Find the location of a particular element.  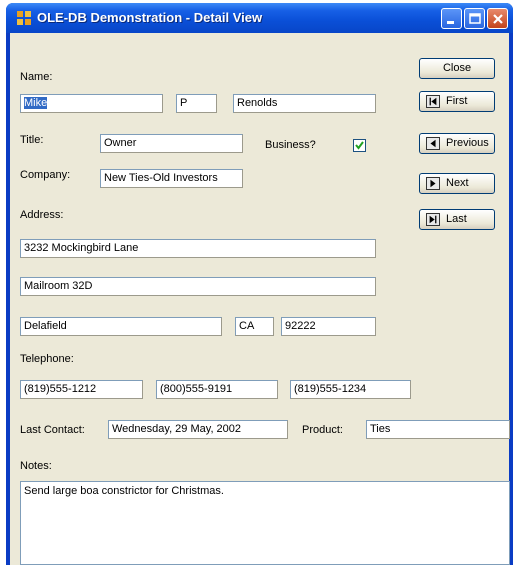

telephone-label: Telephone: is located at coordinates (47, 359).